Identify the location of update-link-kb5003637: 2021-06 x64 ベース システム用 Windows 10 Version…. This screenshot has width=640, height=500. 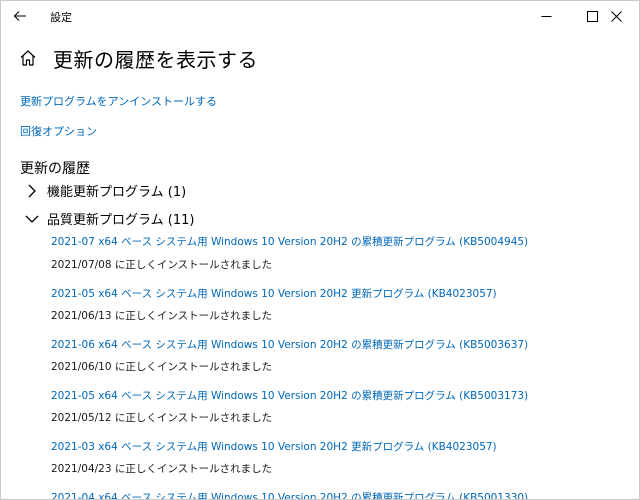
(289, 344).